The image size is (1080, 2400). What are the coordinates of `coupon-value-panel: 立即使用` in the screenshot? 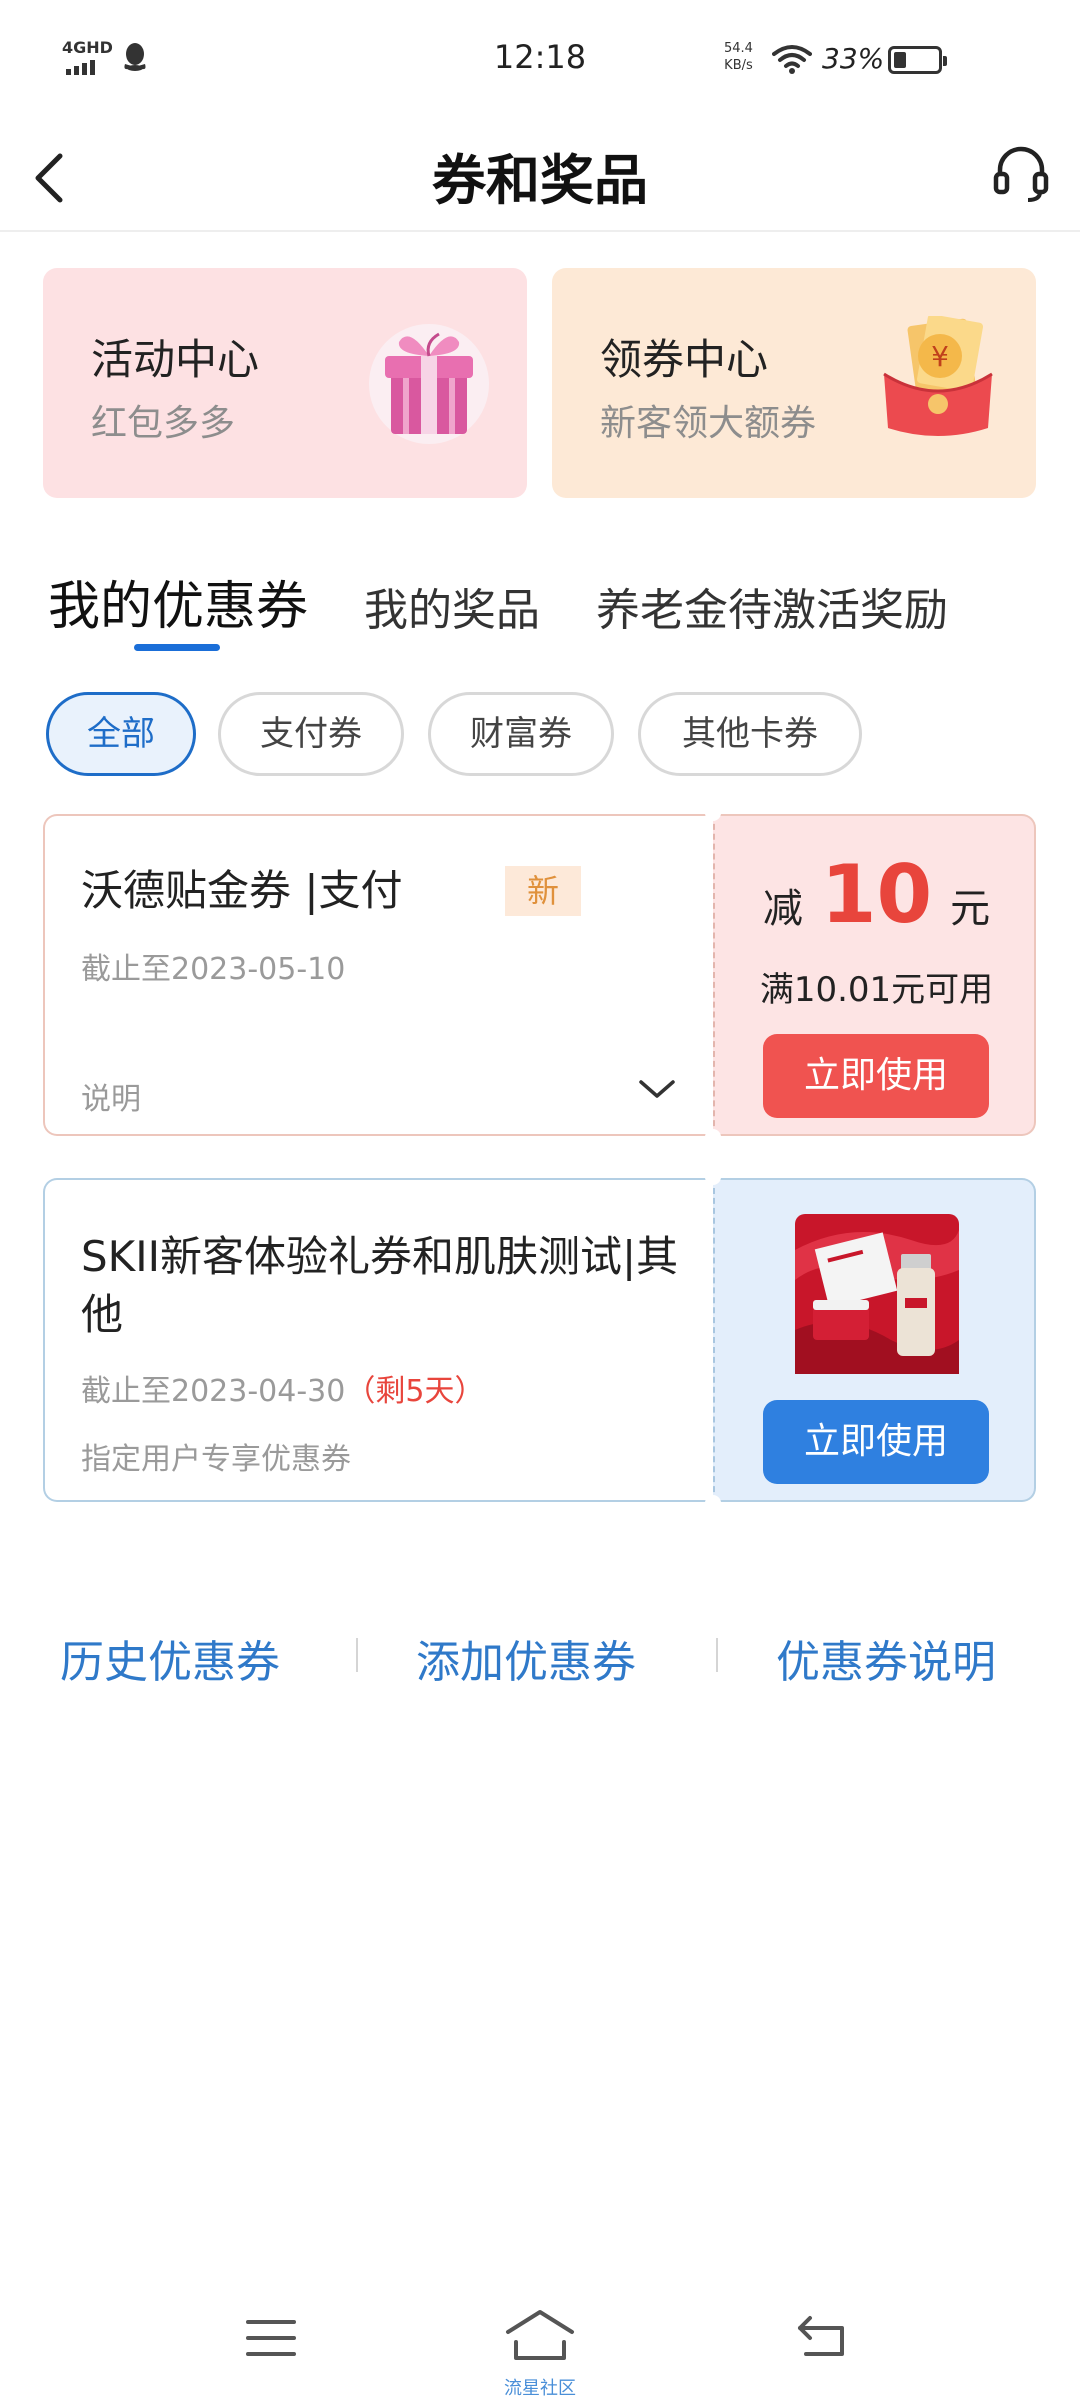 It's located at (874, 1340).